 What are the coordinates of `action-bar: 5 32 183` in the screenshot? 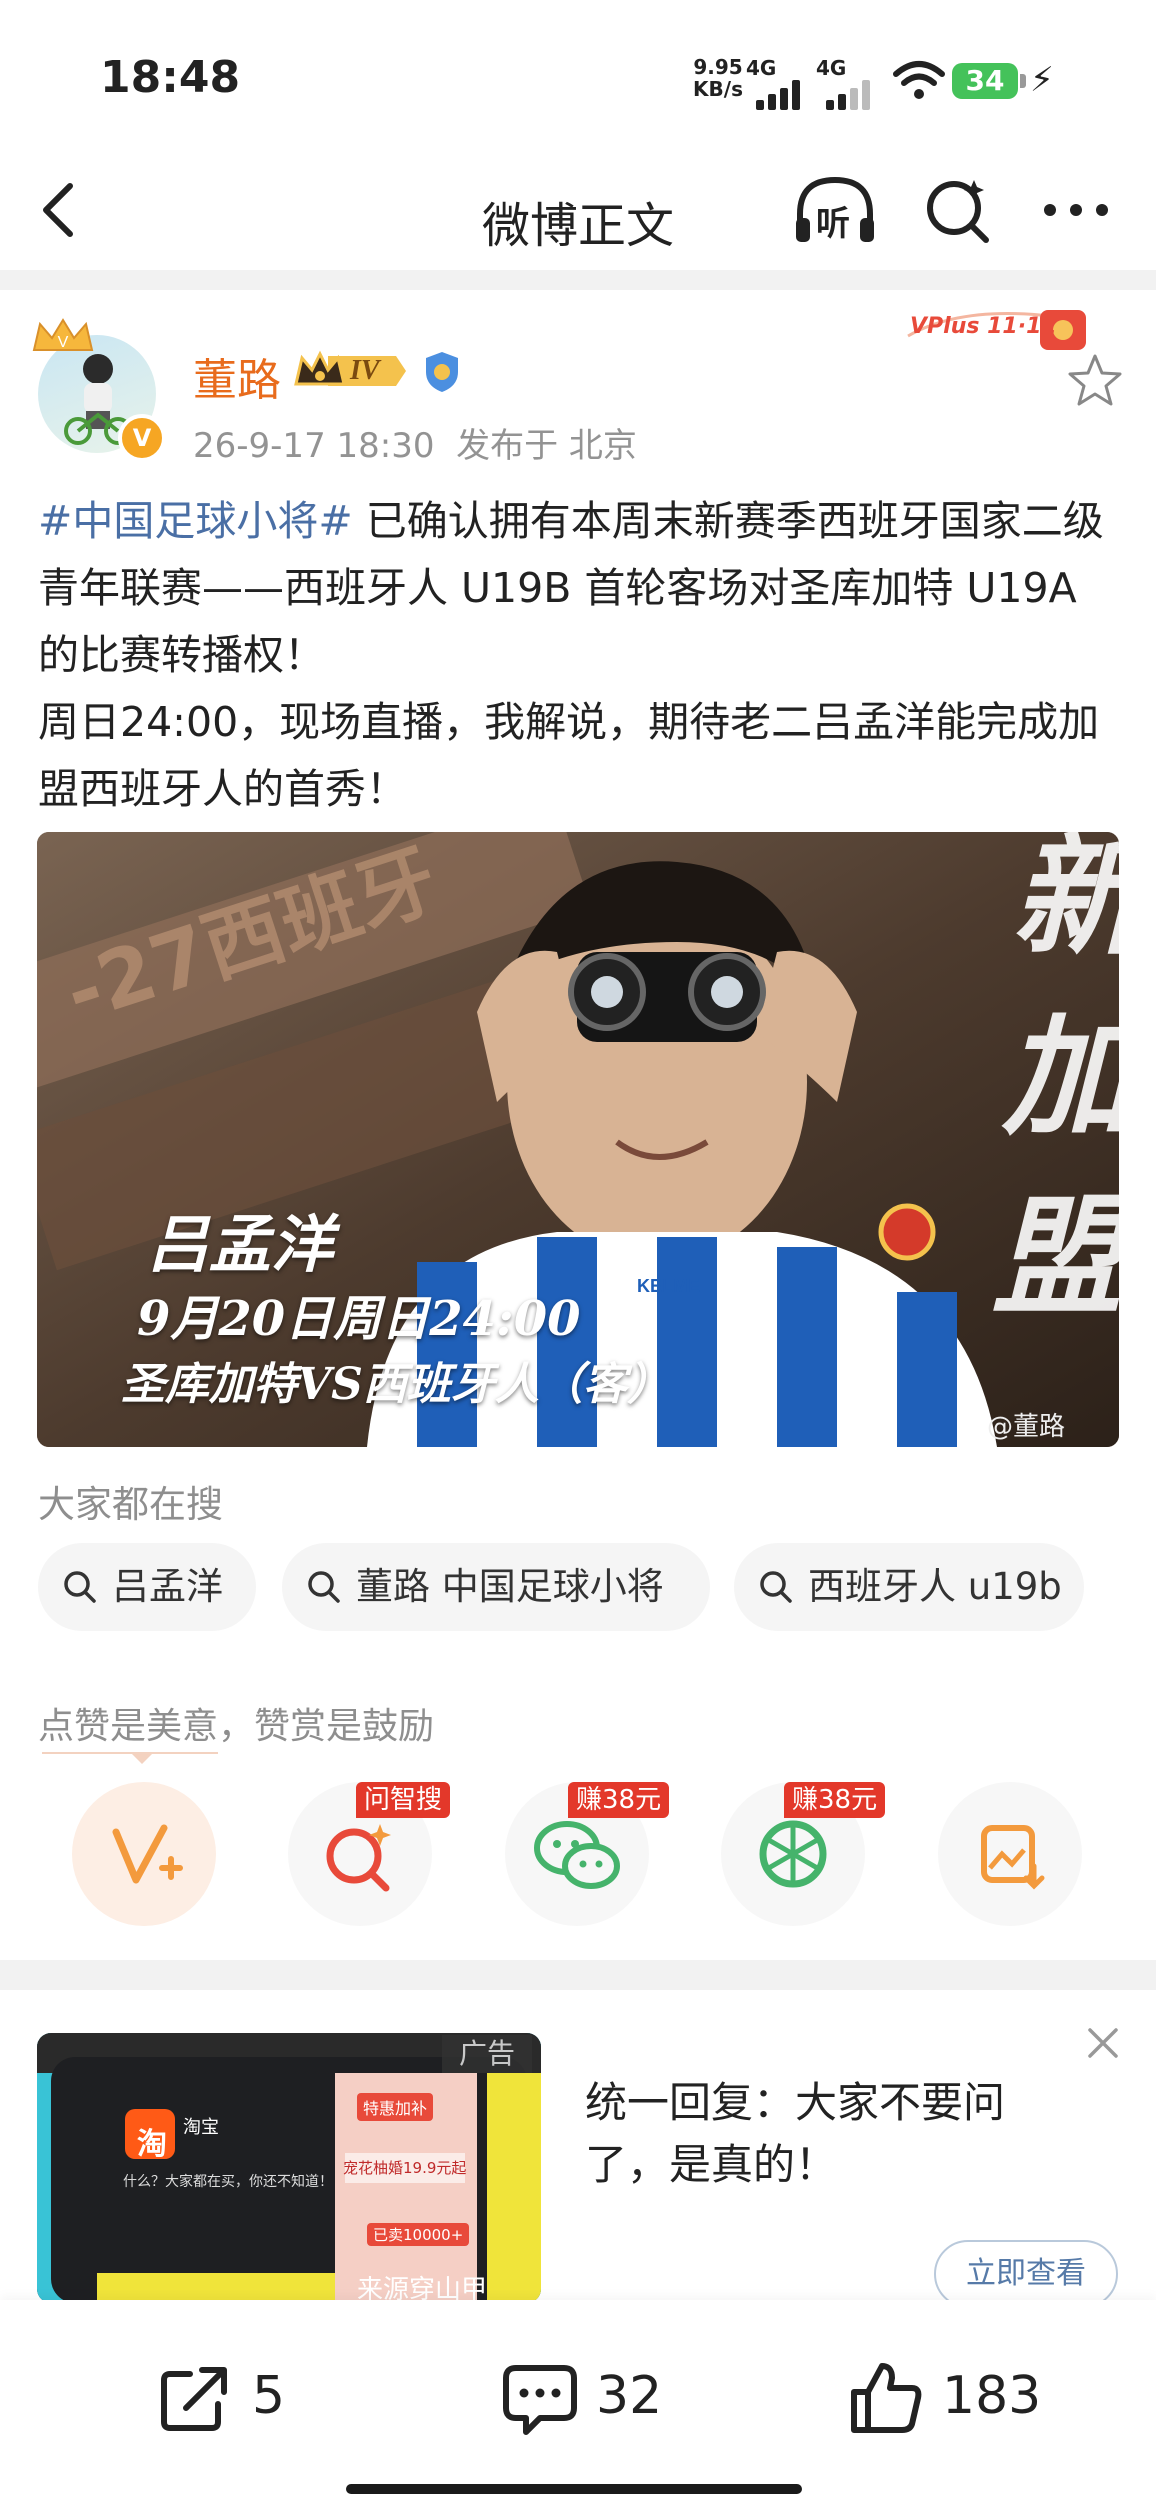 It's located at (578, 2405).